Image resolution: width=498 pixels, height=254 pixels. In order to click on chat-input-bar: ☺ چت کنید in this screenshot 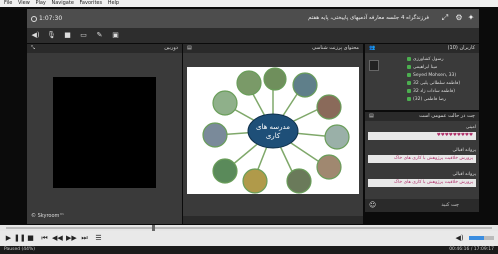, I will do `click(422, 205)`.